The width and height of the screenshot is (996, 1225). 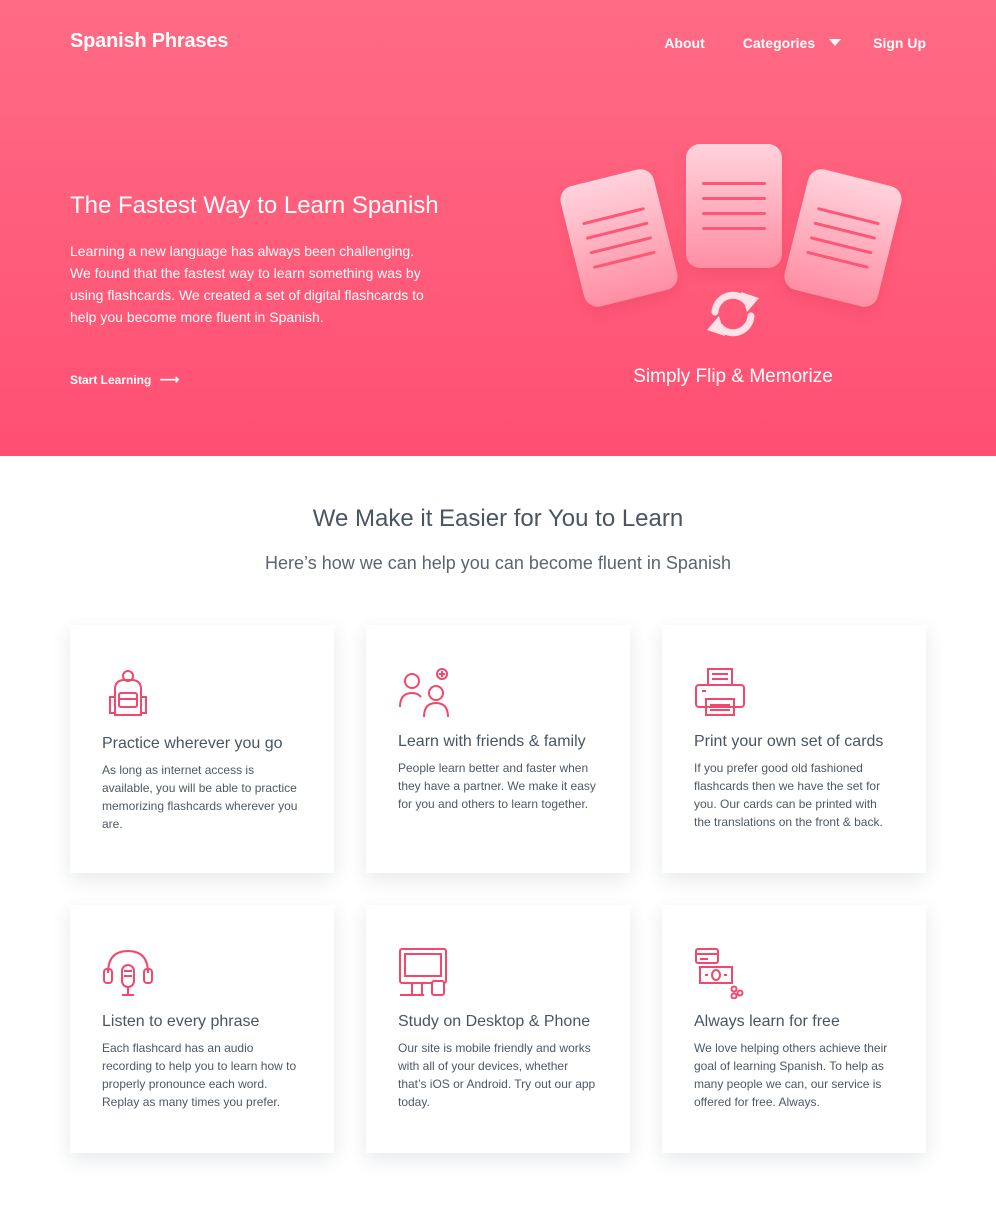 I want to click on flashcard-left-icon, so click(x=619, y=238).